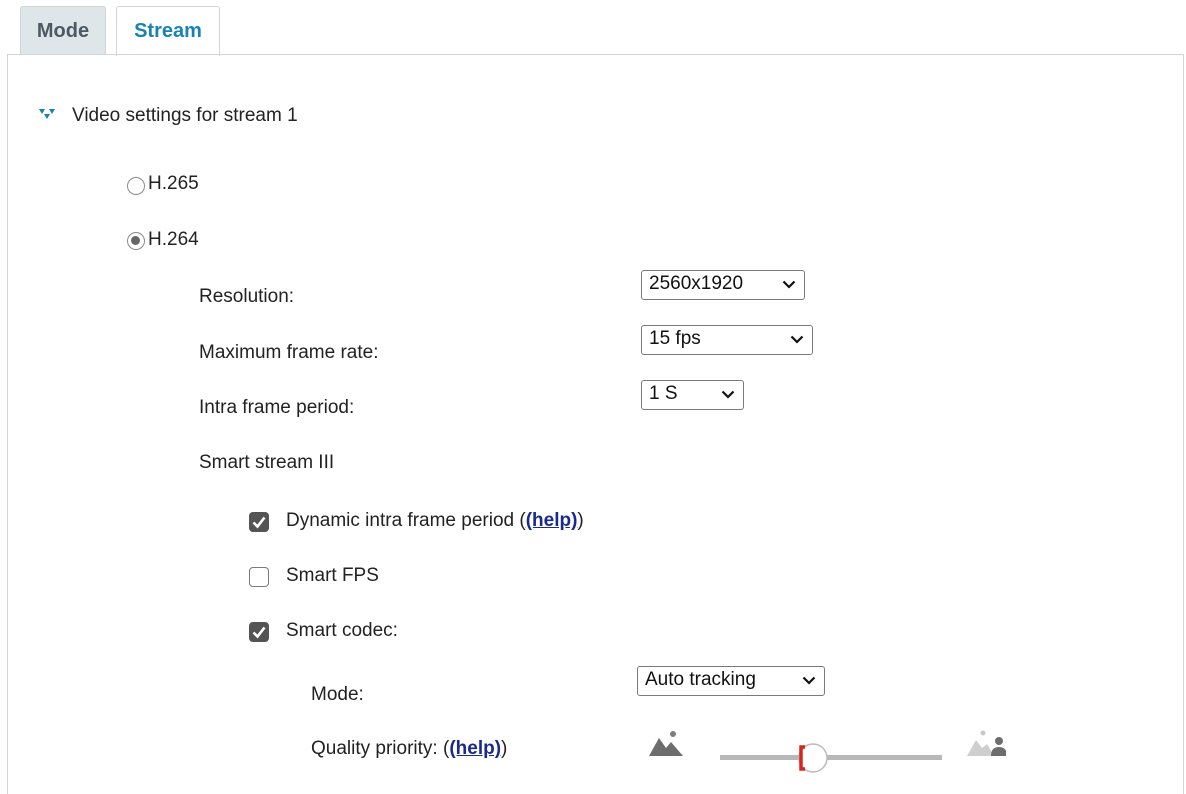 The height and width of the screenshot is (794, 1186). I want to click on dynamic-intra-suffix: ), so click(580, 520).